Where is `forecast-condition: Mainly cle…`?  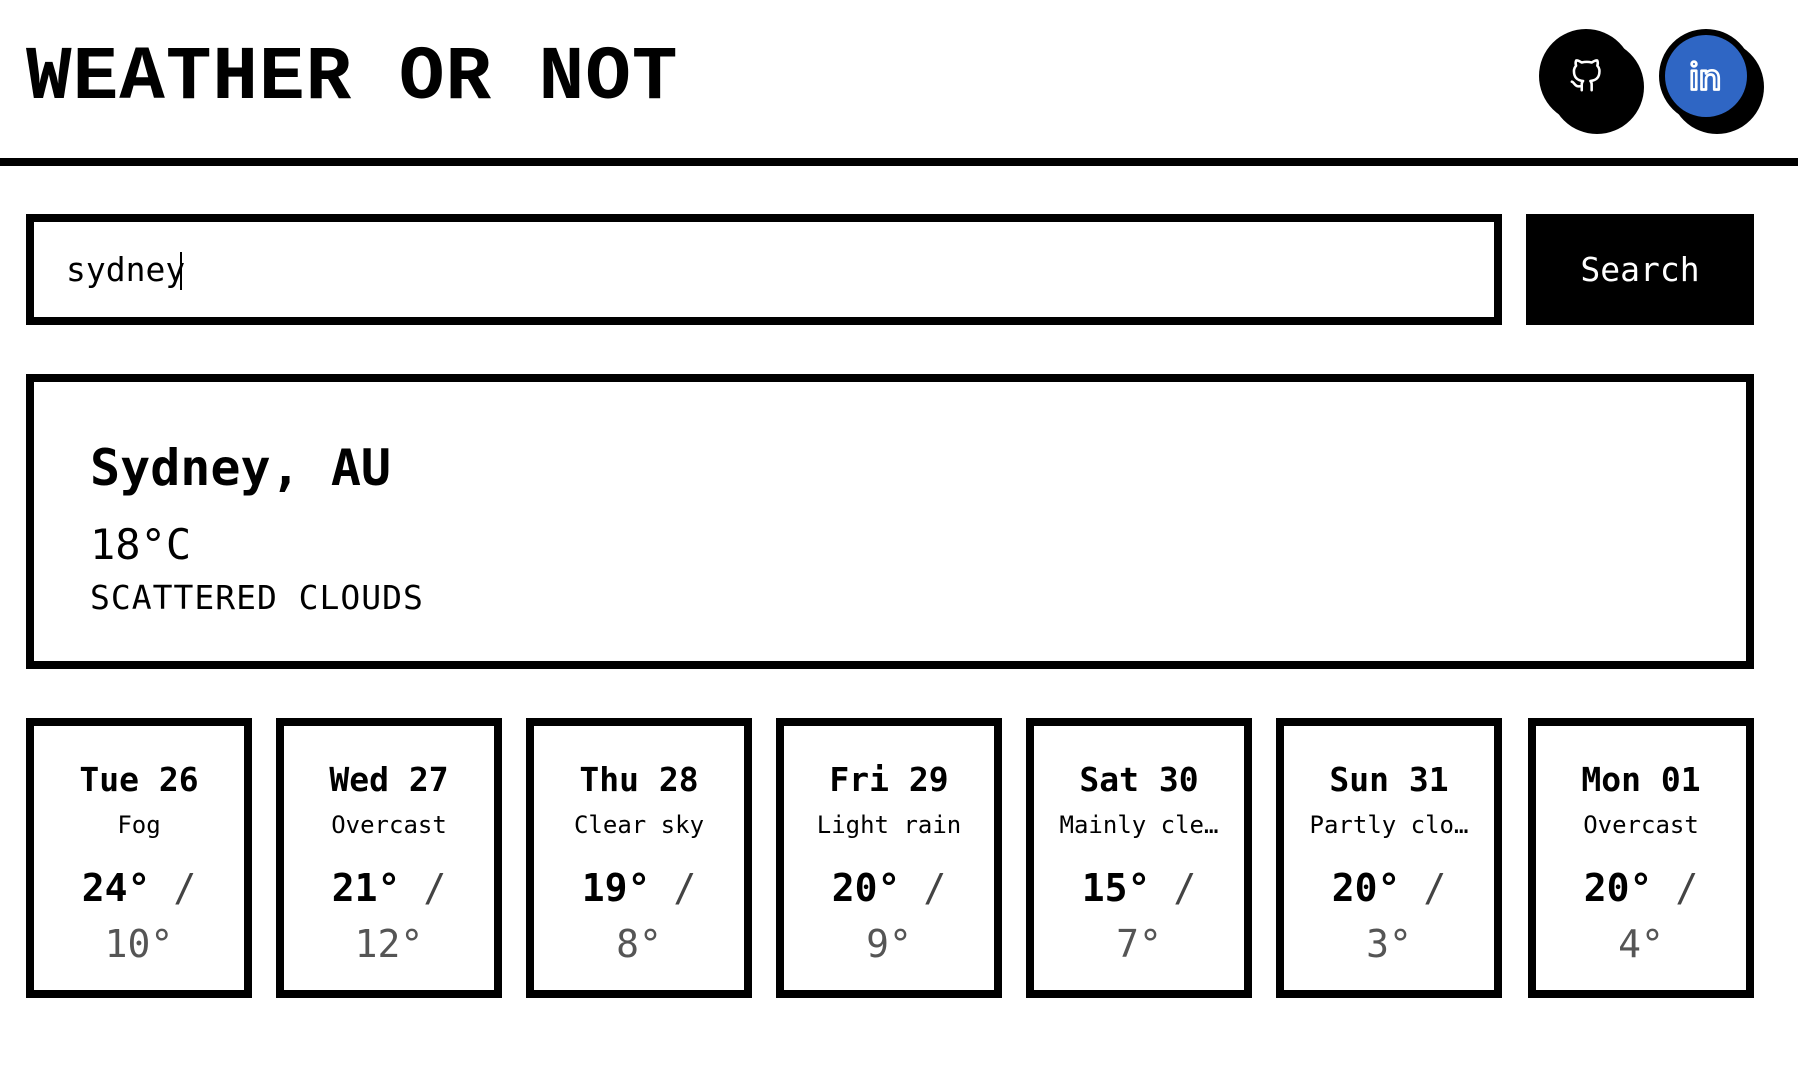 forecast-condition: Mainly cle… is located at coordinates (1139, 825).